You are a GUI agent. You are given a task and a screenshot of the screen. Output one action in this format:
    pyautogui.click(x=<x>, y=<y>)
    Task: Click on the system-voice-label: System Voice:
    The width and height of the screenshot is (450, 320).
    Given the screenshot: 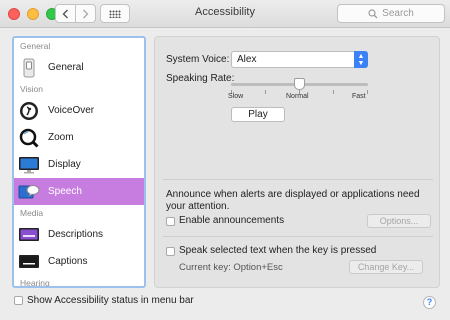 What is the action you would take?
    pyautogui.click(x=198, y=59)
    